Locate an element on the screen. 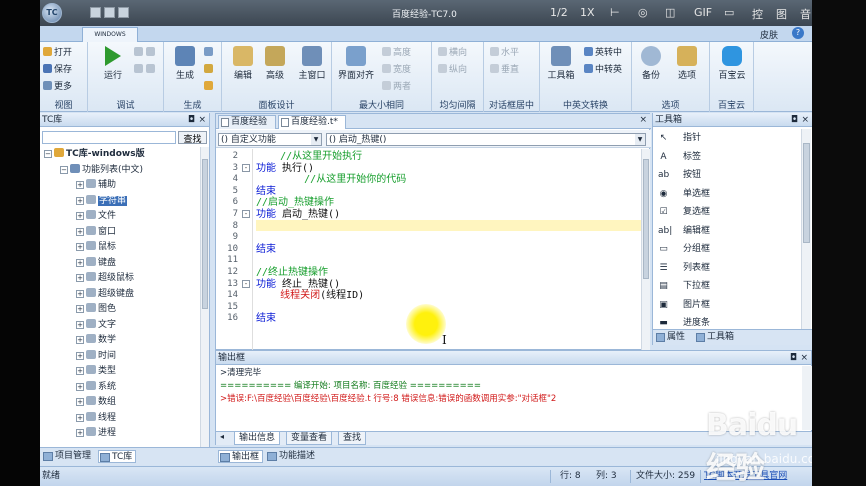  tree-item: + 鼠标 is located at coordinates (120, 248).